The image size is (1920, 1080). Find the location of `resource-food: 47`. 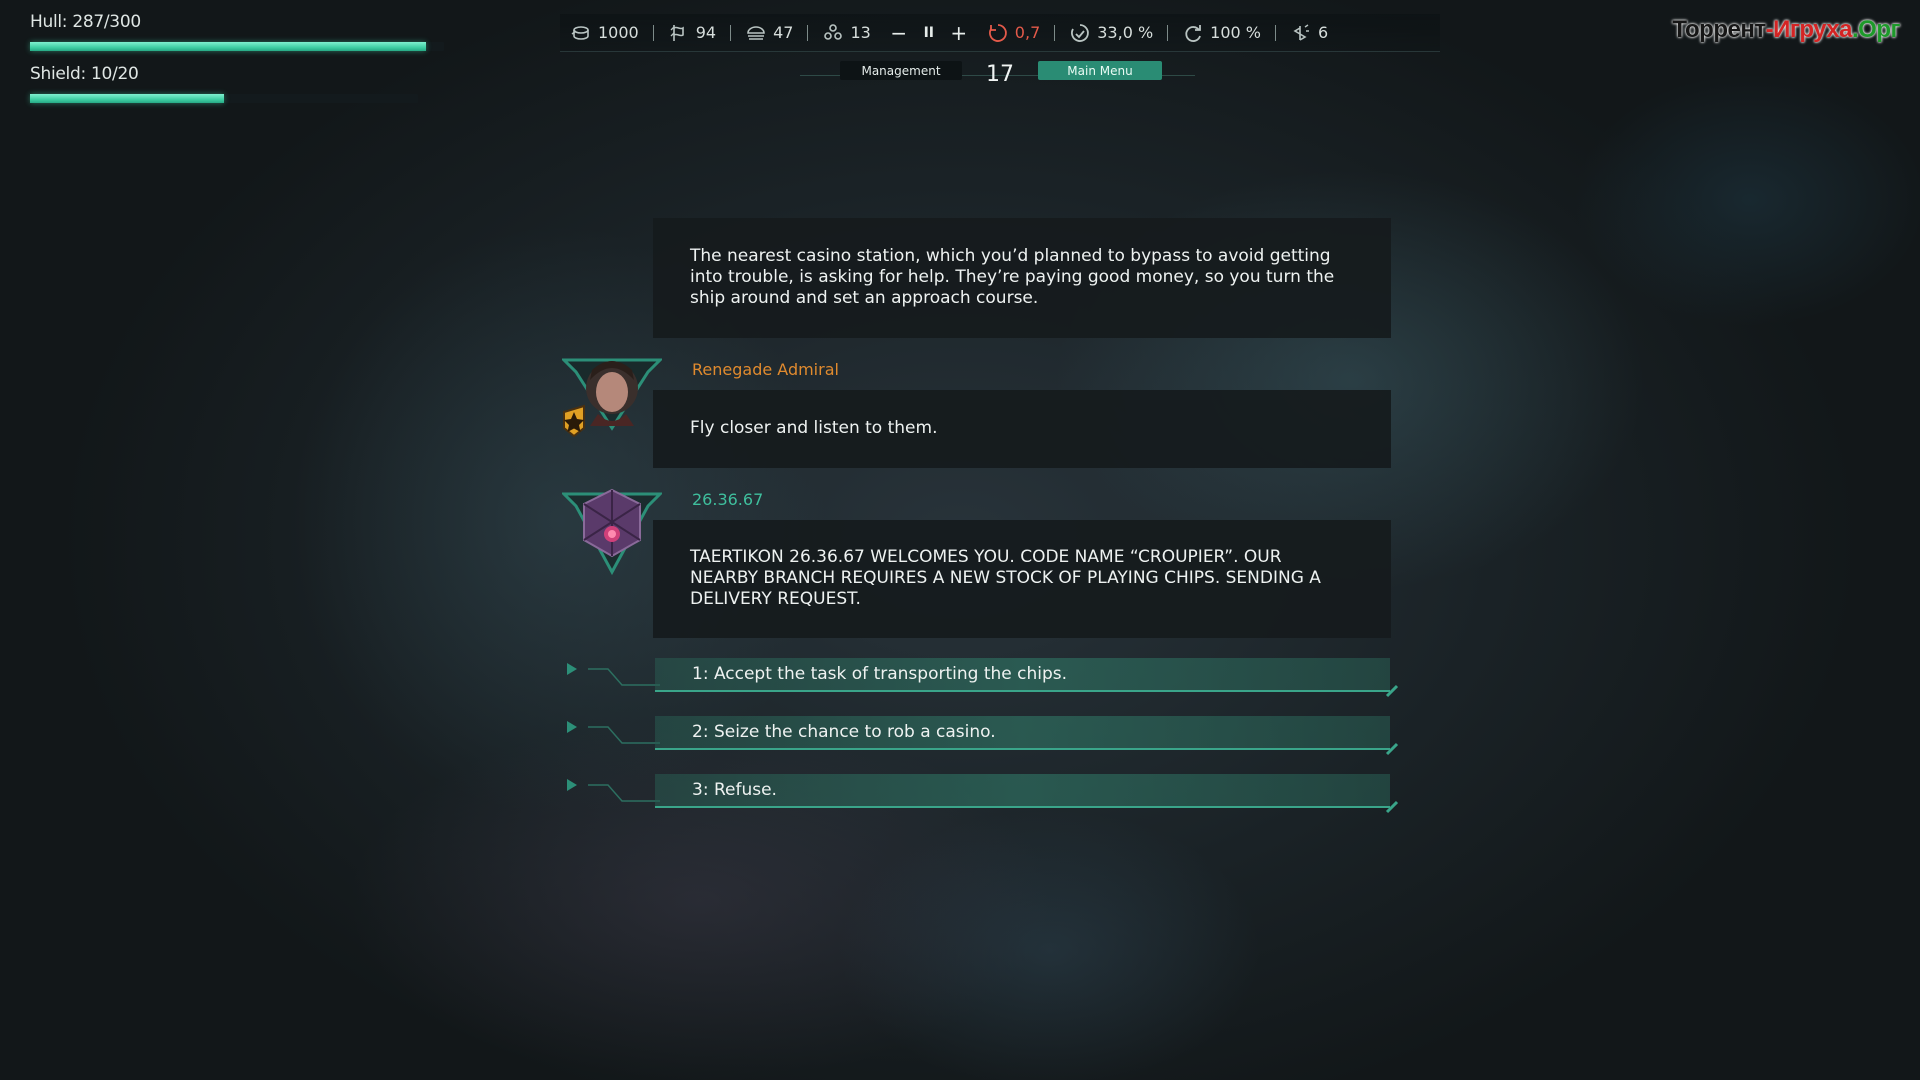

resource-food: 47 is located at coordinates (769, 33).